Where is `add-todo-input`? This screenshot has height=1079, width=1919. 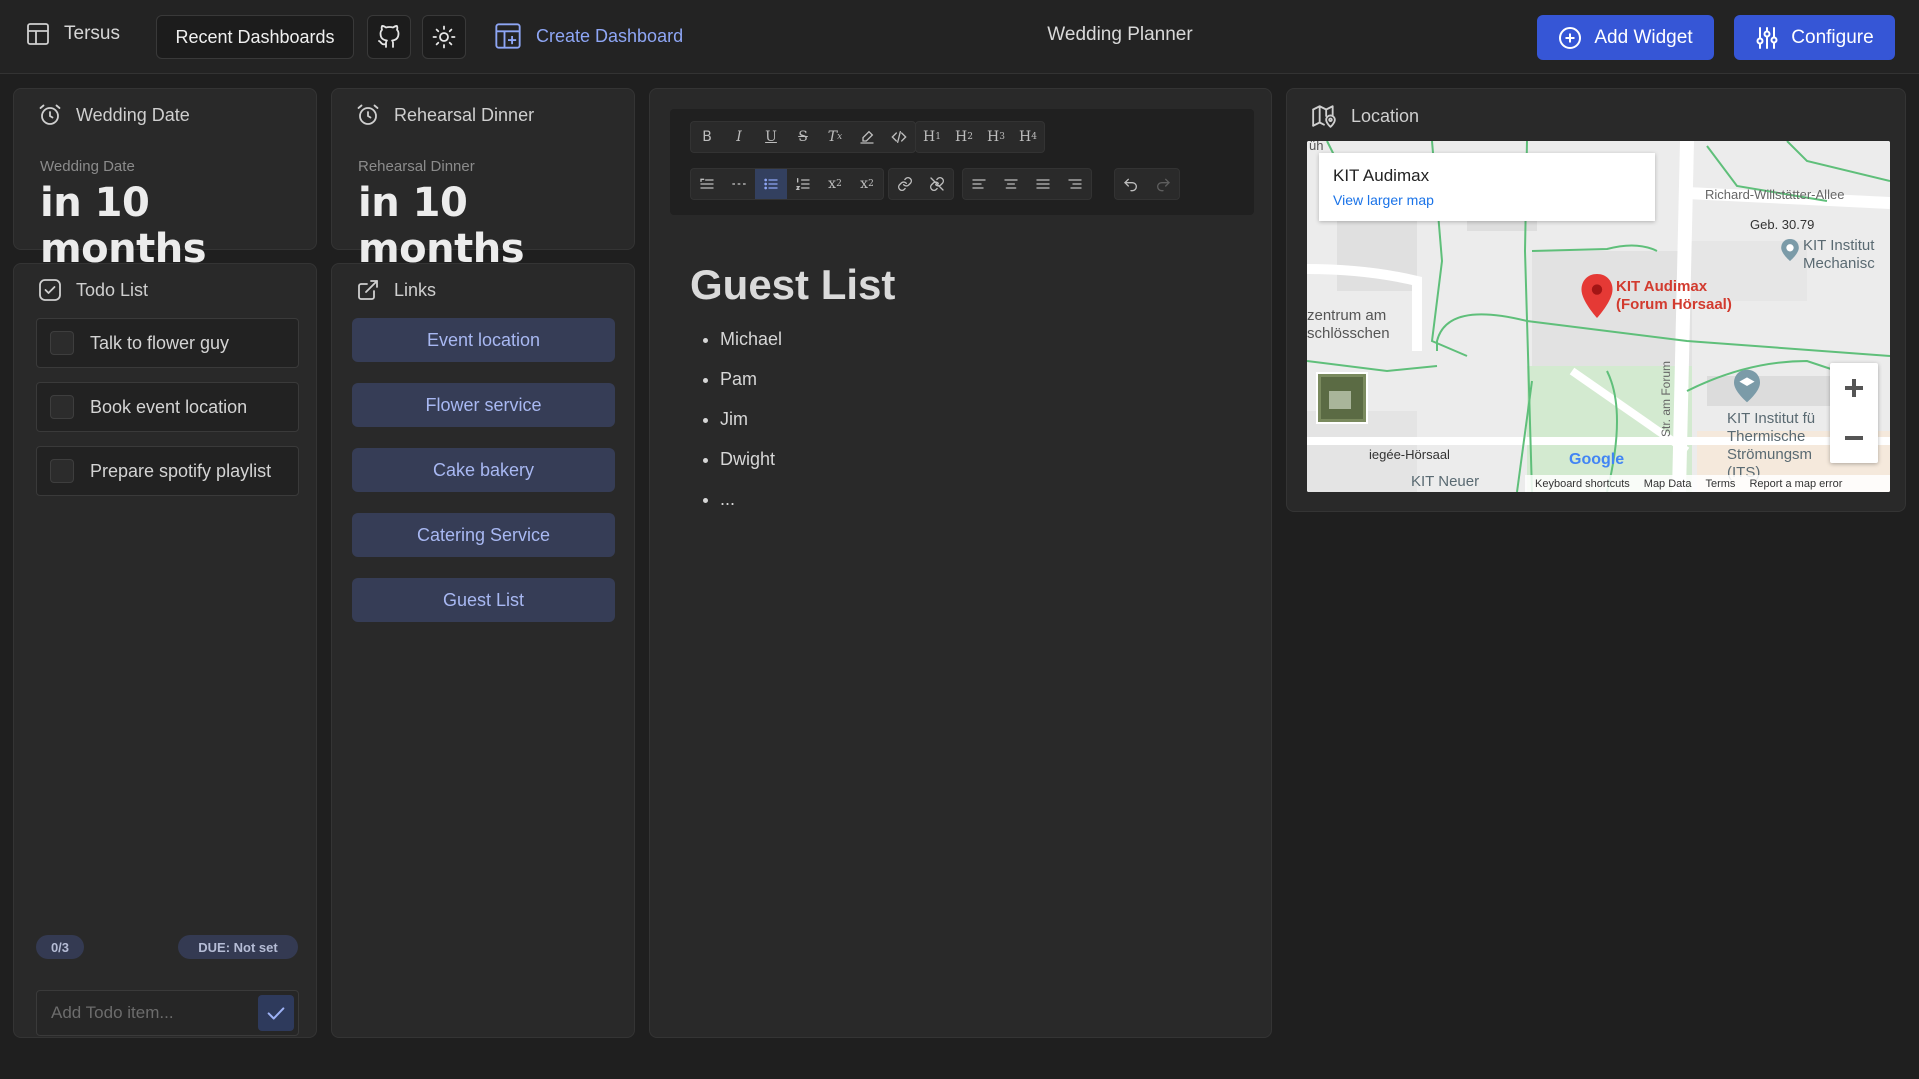 add-todo-input is located at coordinates (147, 1013).